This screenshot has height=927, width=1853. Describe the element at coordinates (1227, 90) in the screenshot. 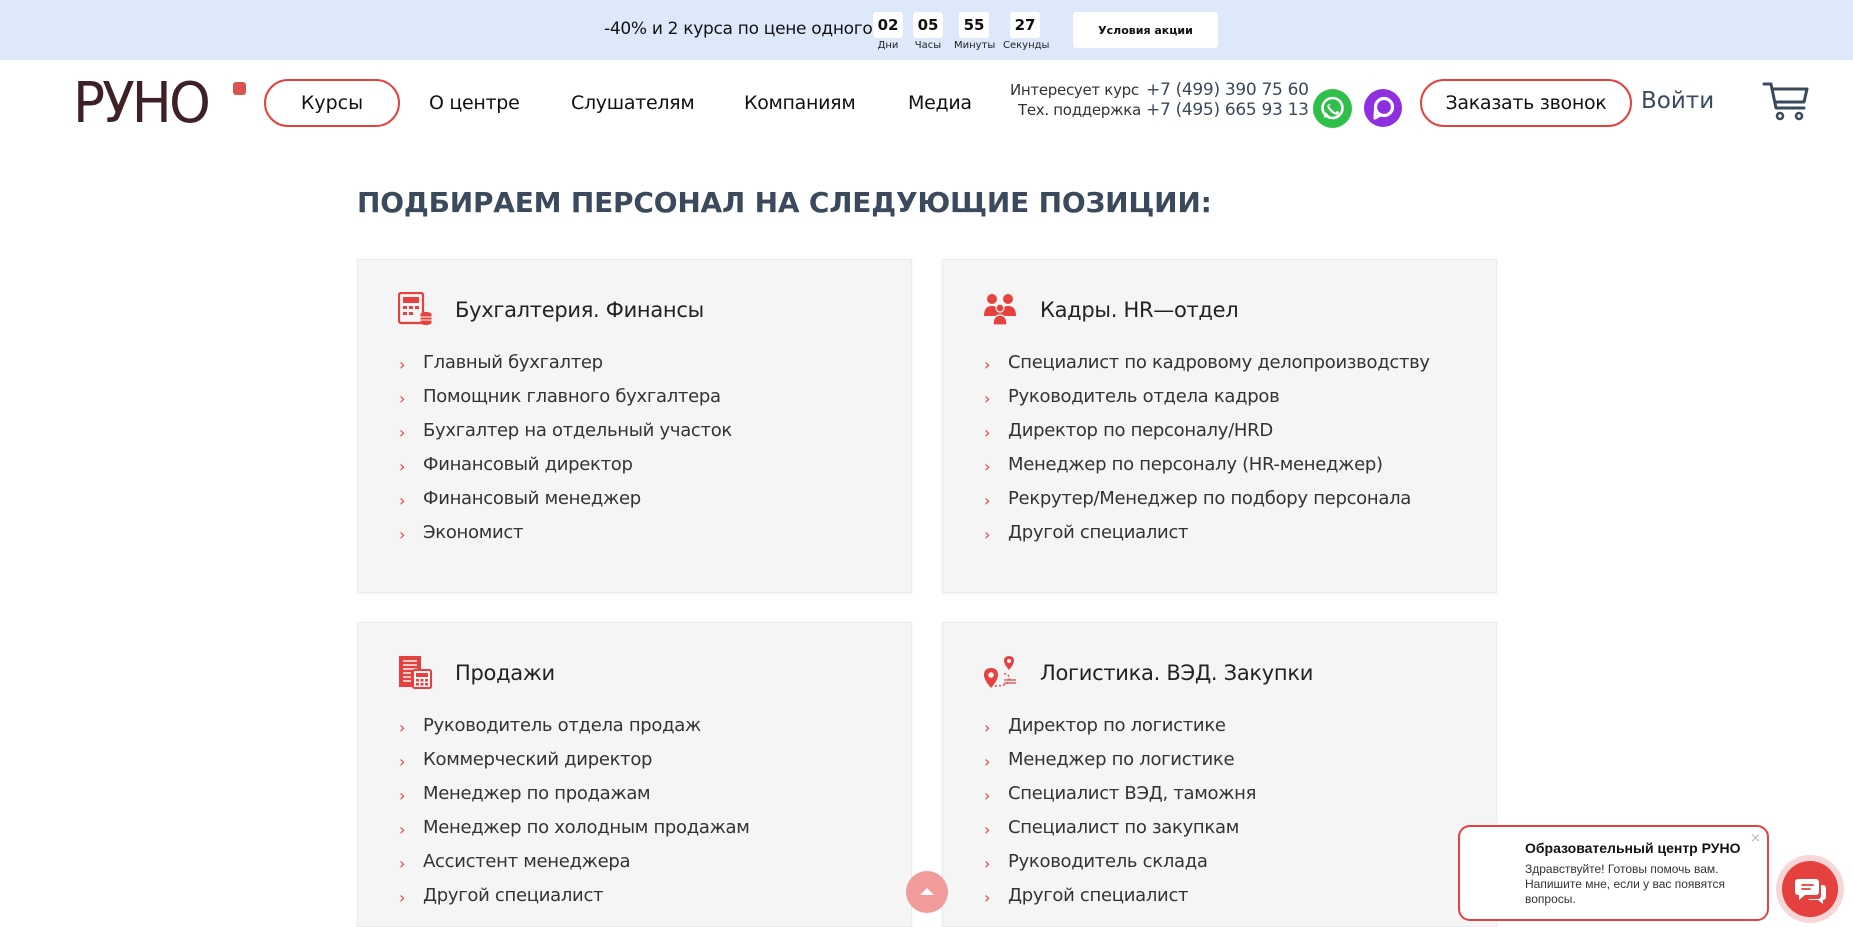

I see `contact-phone-course: +7 (499) 390 75 60` at that location.